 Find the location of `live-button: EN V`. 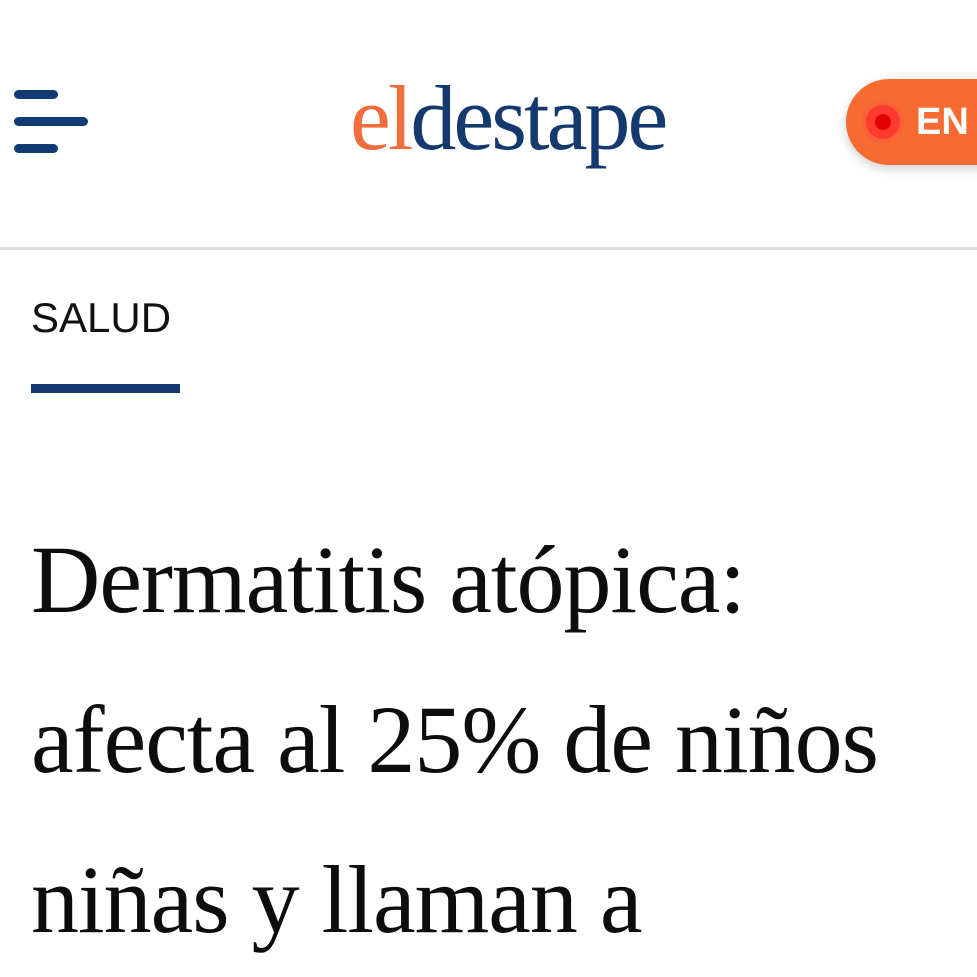

live-button: EN V is located at coordinates (911, 122).